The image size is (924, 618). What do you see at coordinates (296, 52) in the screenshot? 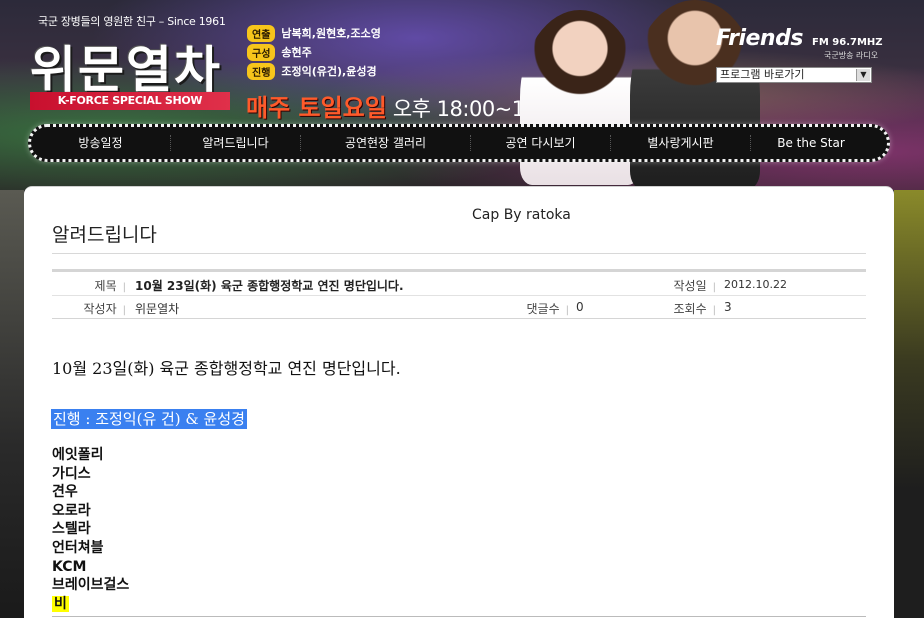
I see `credit-names: 송현주` at bounding box center [296, 52].